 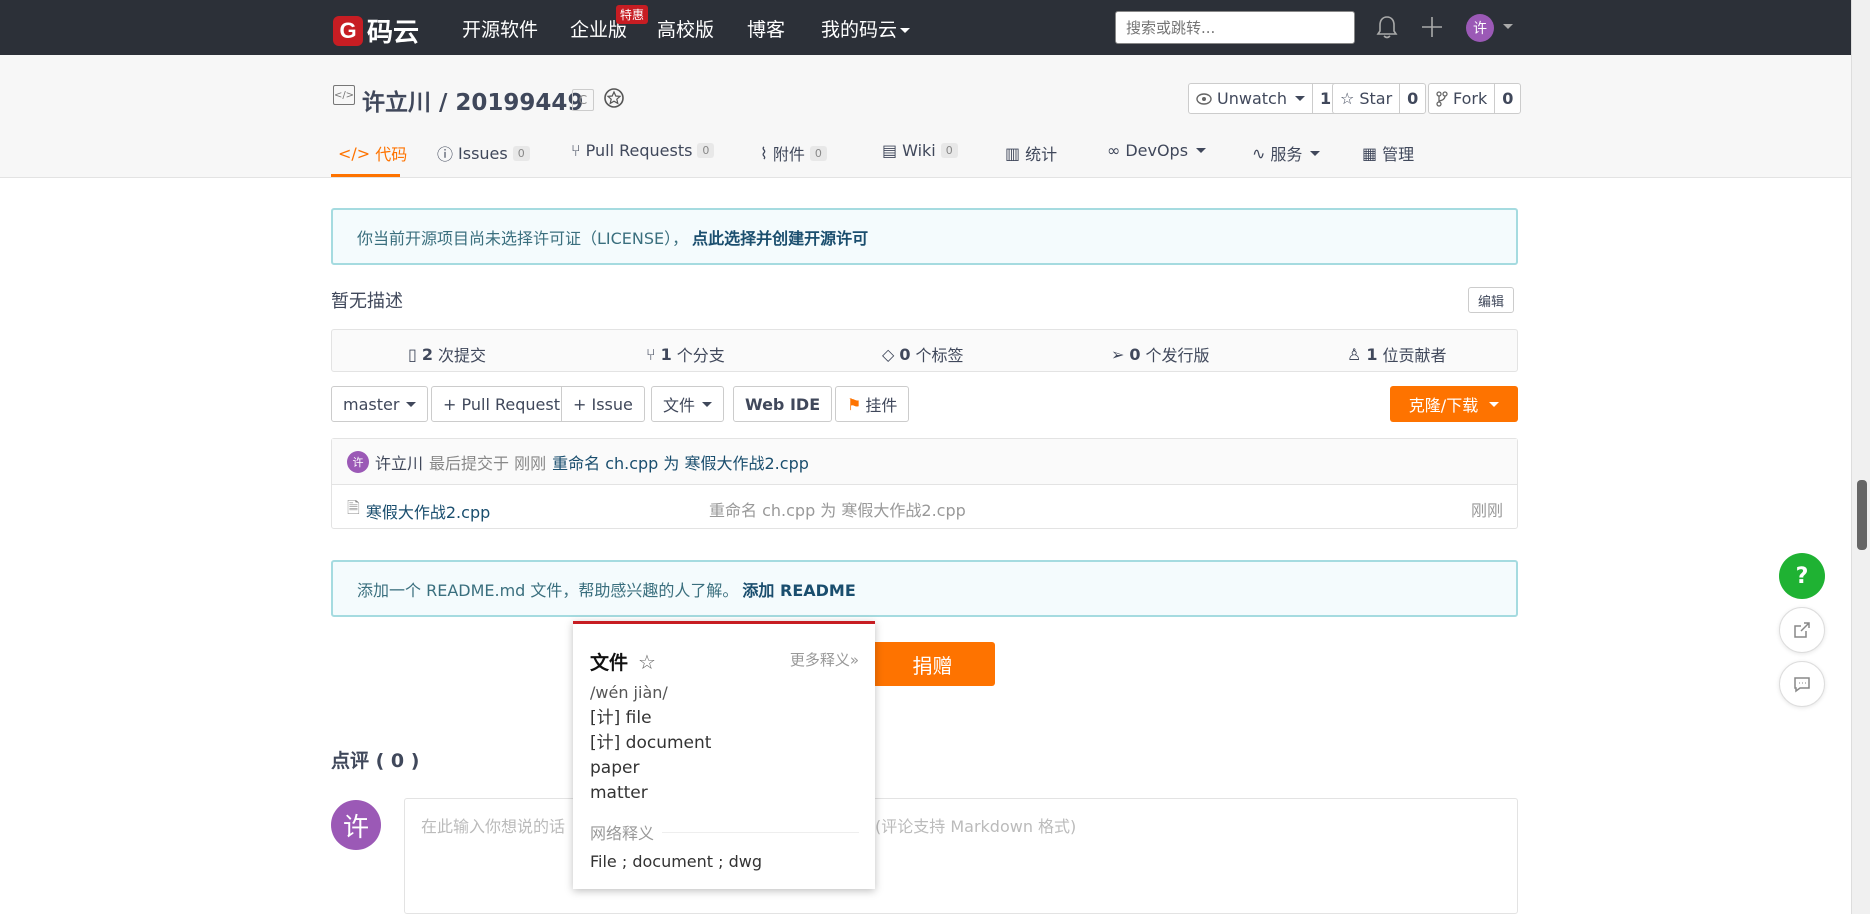 I want to click on logo-text: 码云, so click(x=393, y=33).